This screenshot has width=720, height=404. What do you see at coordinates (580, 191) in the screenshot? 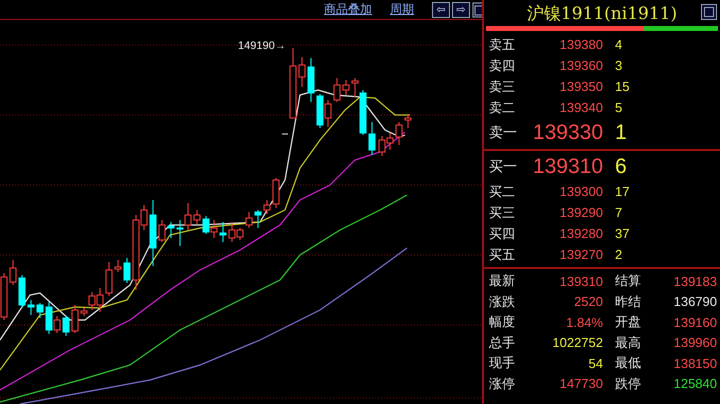
I see `price-value: 139300` at bounding box center [580, 191].